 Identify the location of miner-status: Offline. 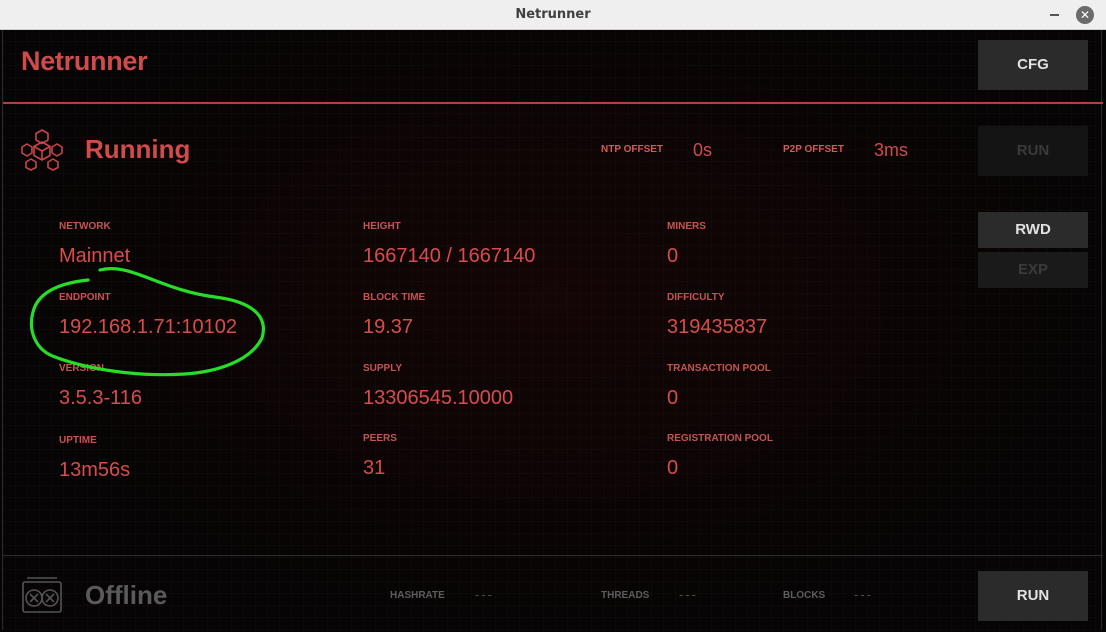
(126, 595).